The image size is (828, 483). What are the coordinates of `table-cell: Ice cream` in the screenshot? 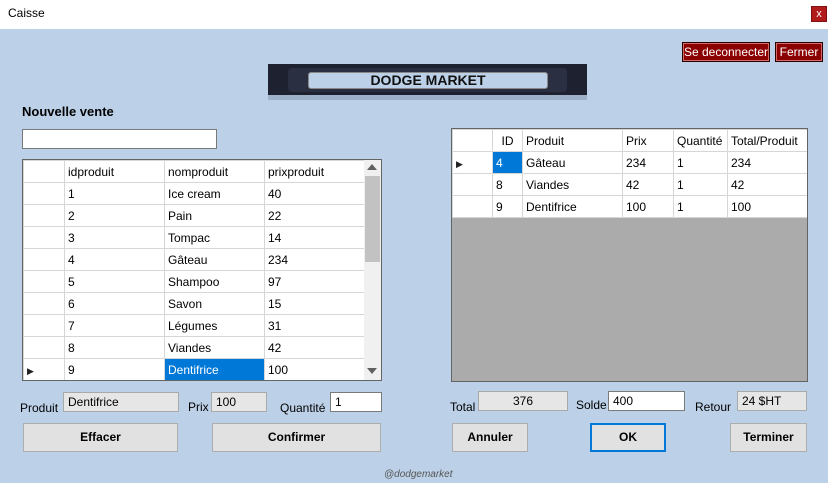 It's located at (214, 193).